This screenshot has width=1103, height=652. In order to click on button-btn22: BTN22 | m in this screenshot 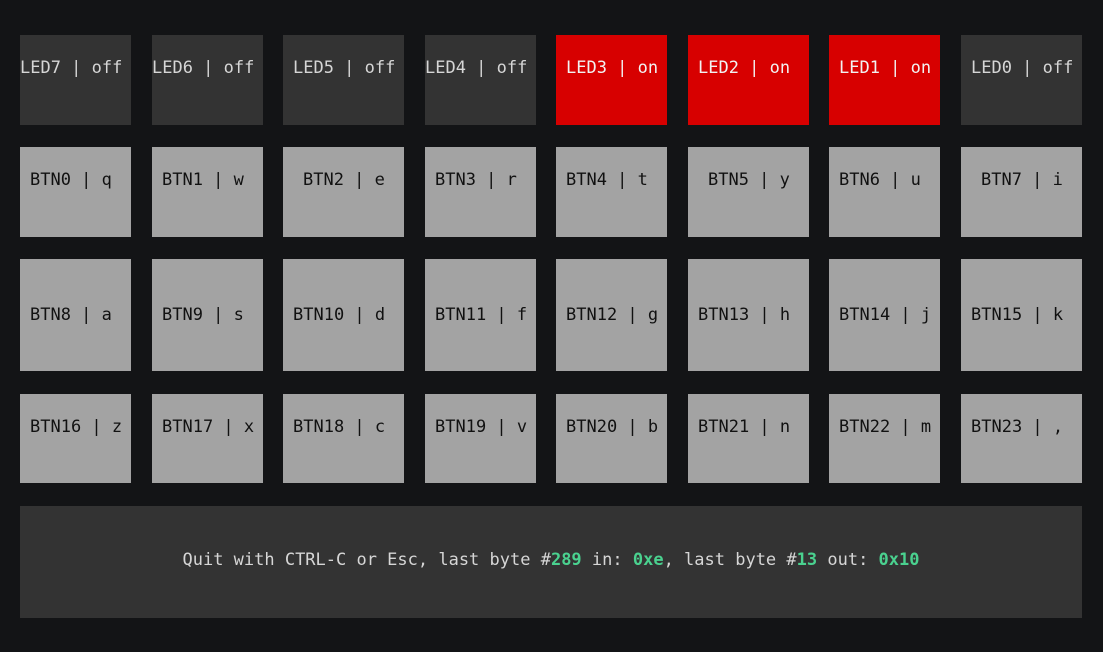, I will do `click(884, 438)`.